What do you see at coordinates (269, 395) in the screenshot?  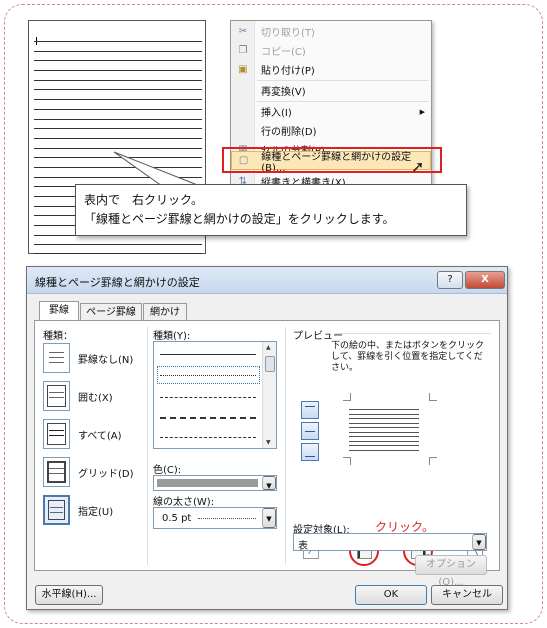 I see `line-style-scrollbar: ▲ ▼` at bounding box center [269, 395].